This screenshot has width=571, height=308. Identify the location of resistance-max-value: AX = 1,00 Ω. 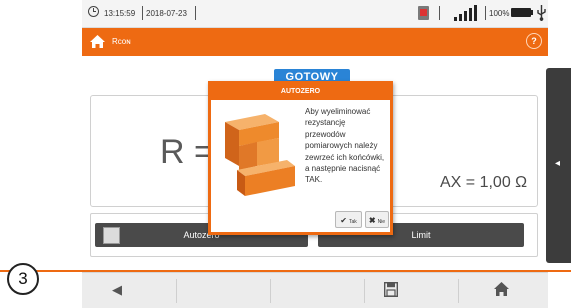
(484, 182).